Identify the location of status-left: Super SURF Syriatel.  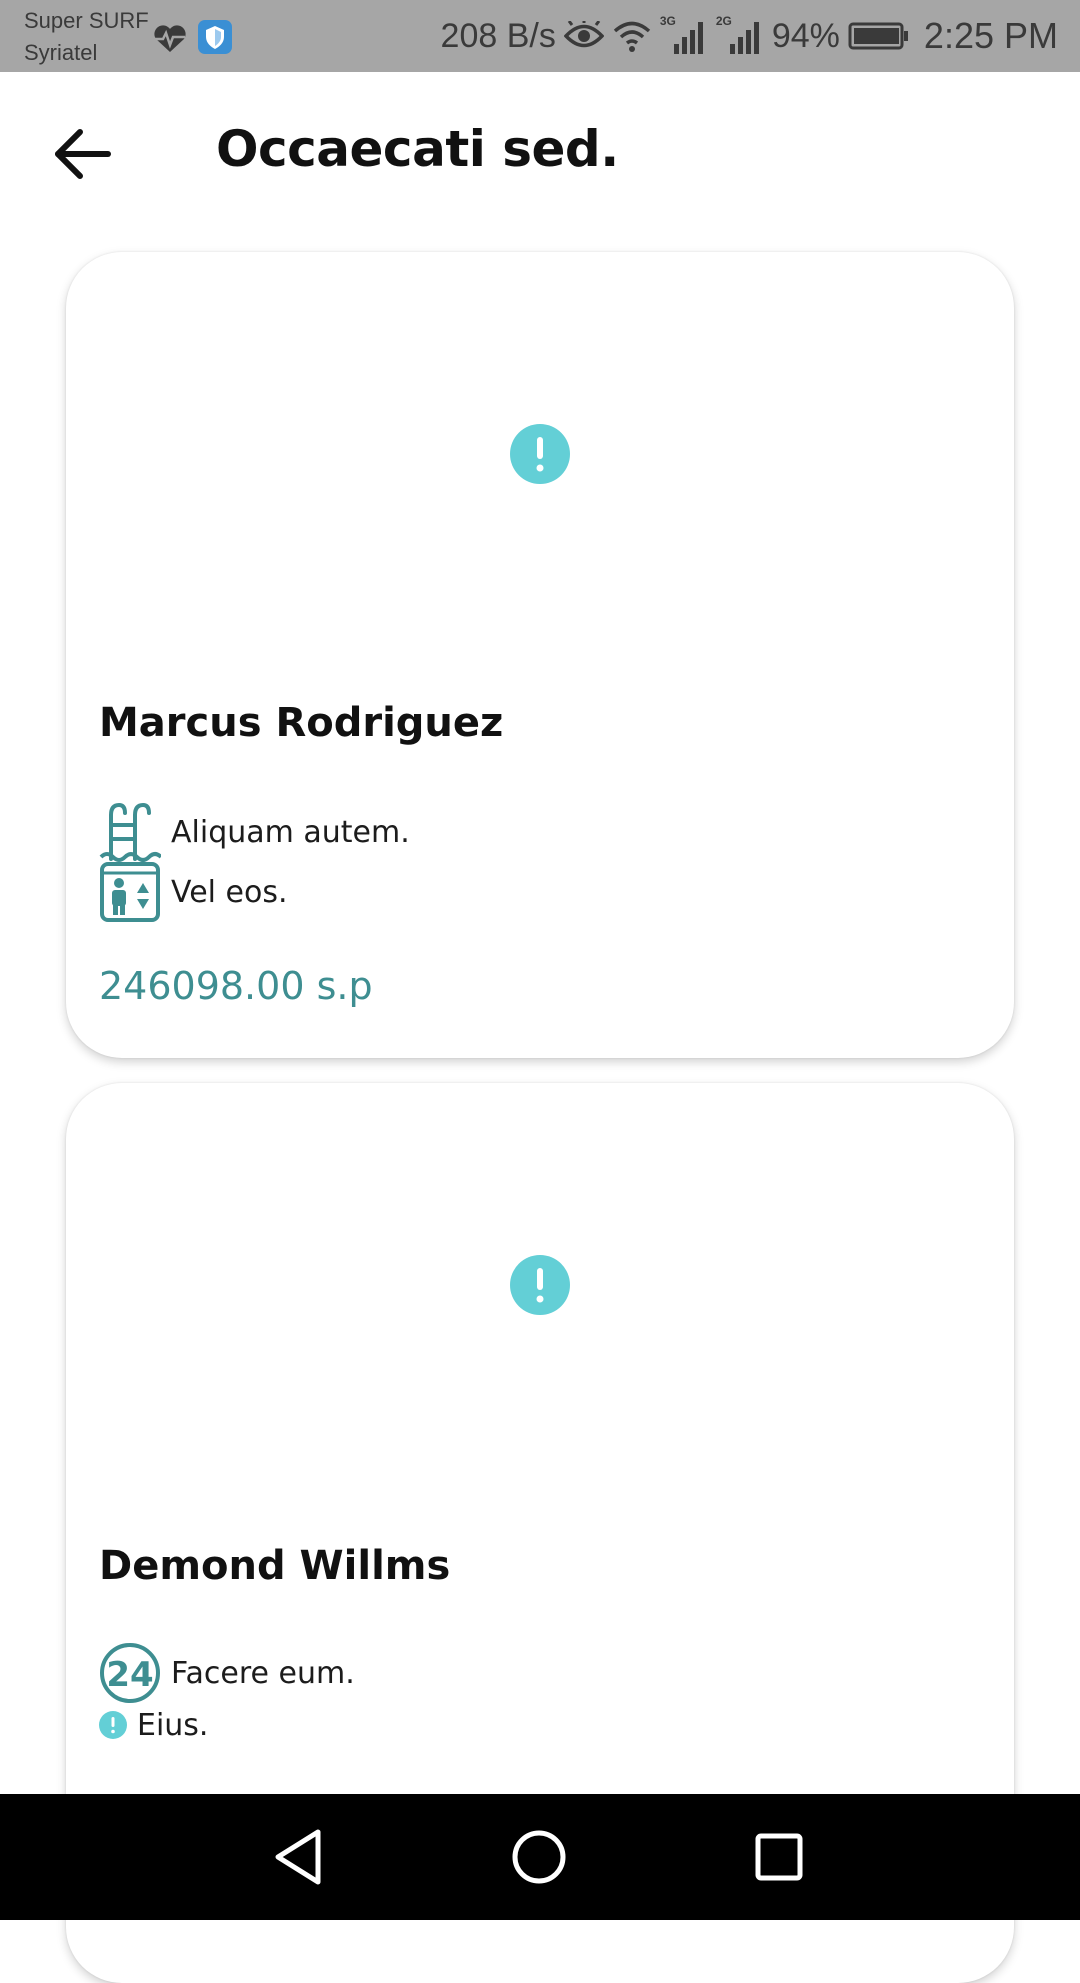
(144, 38).